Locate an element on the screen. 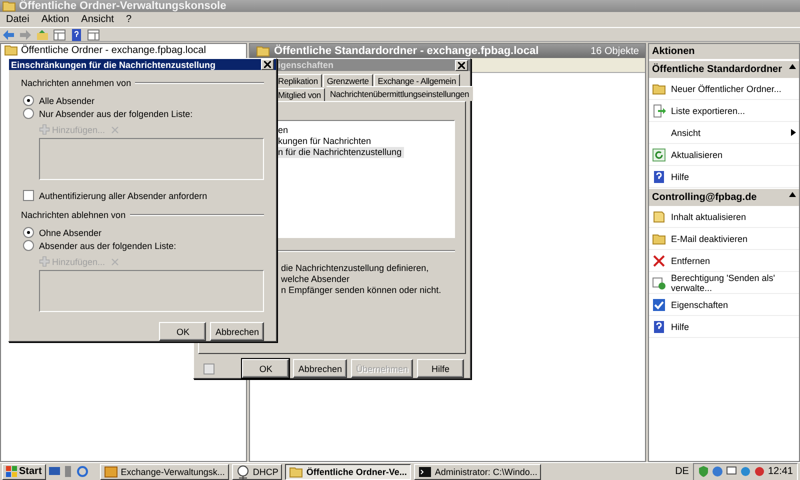  app-icon is located at coordinates (111, 471).